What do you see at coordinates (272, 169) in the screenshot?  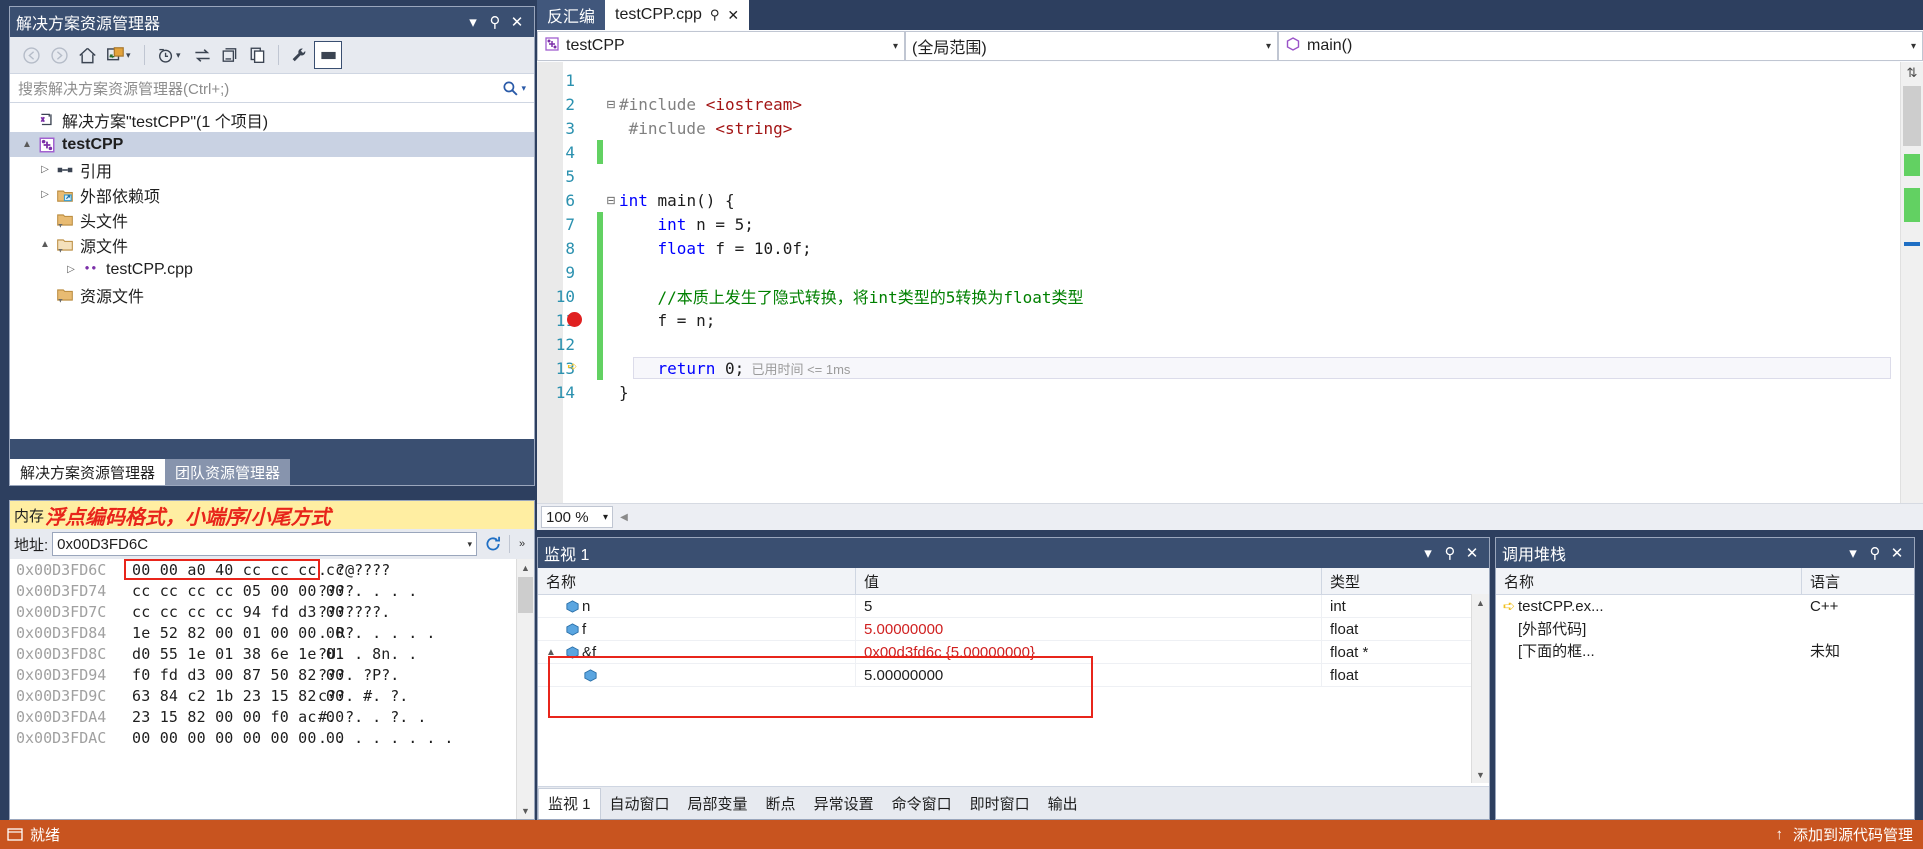 I see `tree-item-references: ▷ 引用` at bounding box center [272, 169].